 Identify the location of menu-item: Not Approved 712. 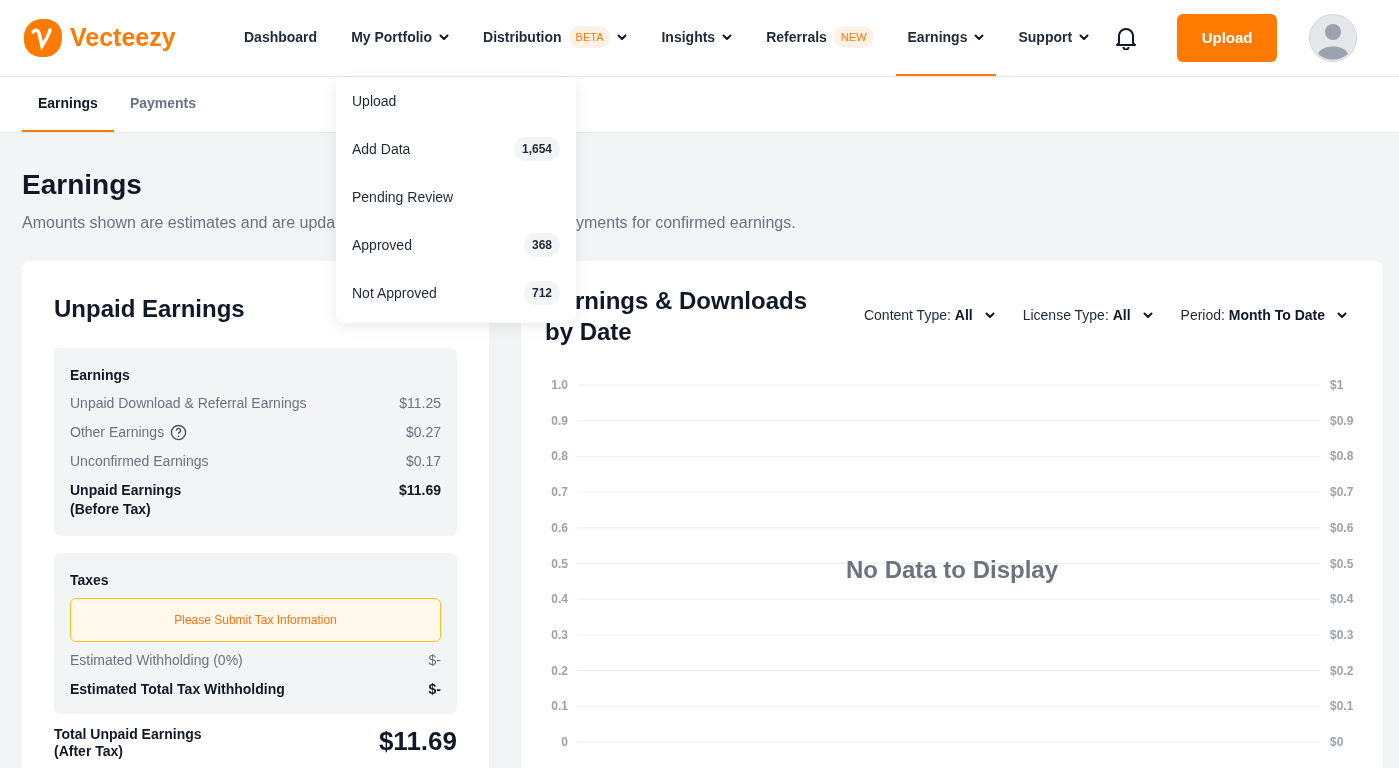
(456, 293).